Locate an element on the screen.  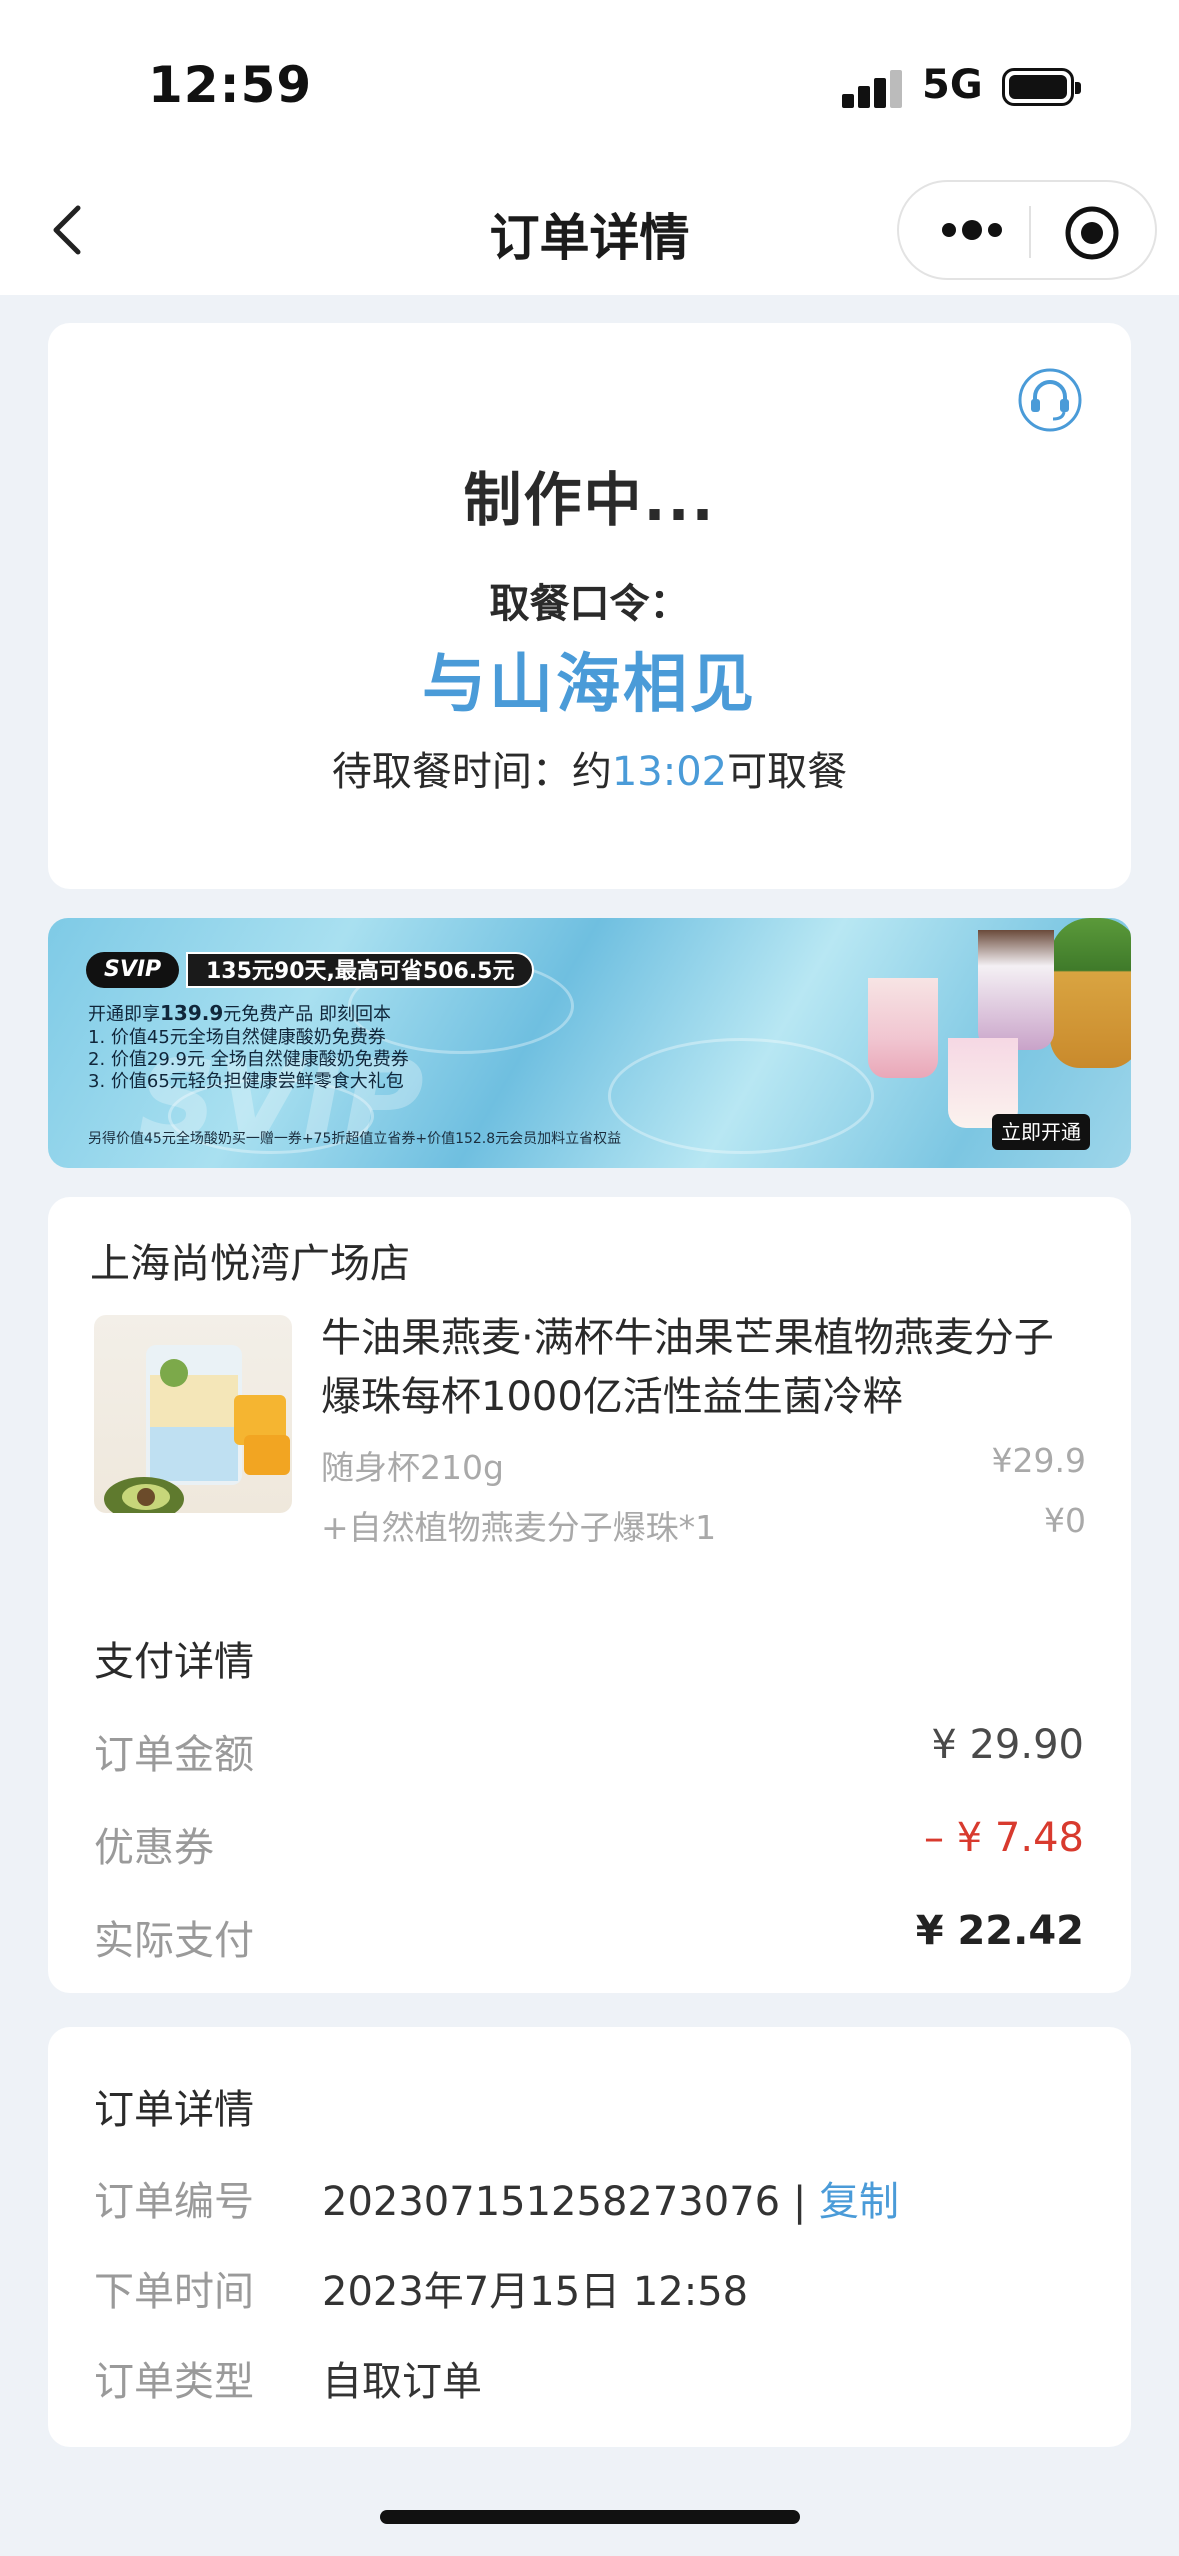
status-bar: 12:59 5G is located at coordinates (589, 85).